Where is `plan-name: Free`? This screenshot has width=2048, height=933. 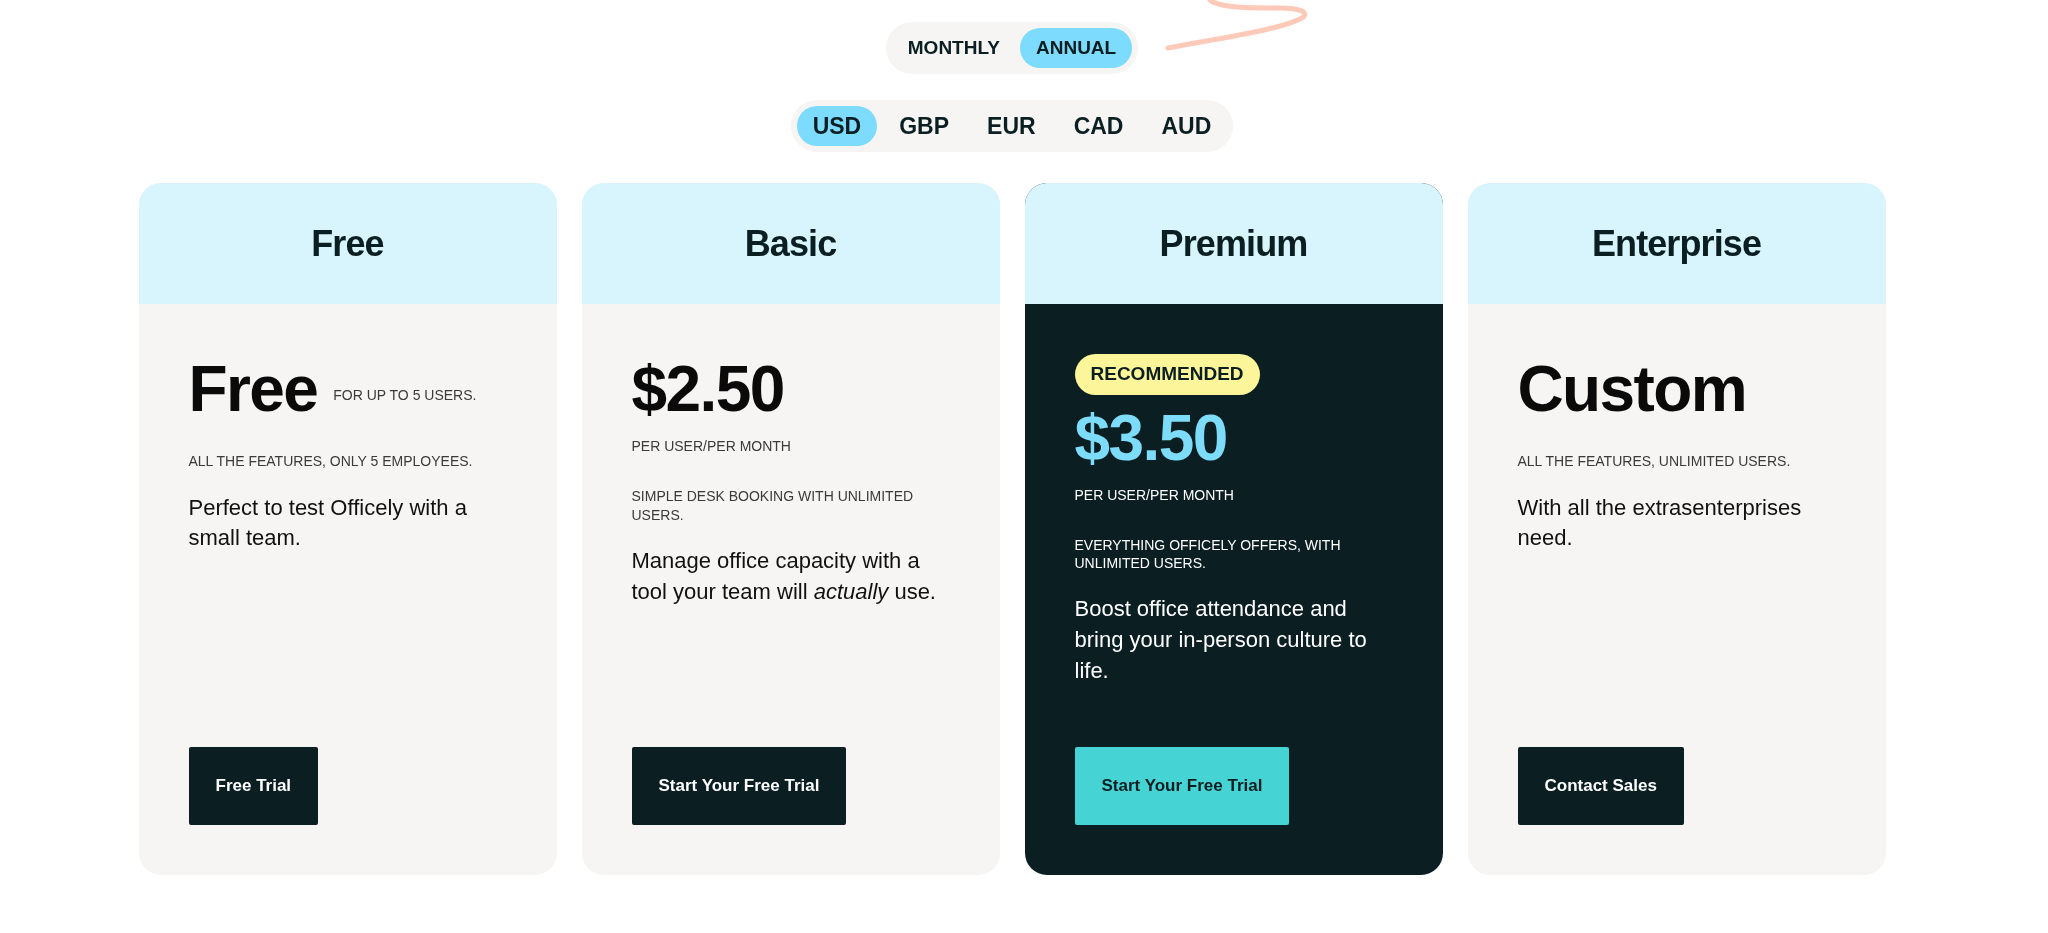
plan-name: Free is located at coordinates (347, 243).